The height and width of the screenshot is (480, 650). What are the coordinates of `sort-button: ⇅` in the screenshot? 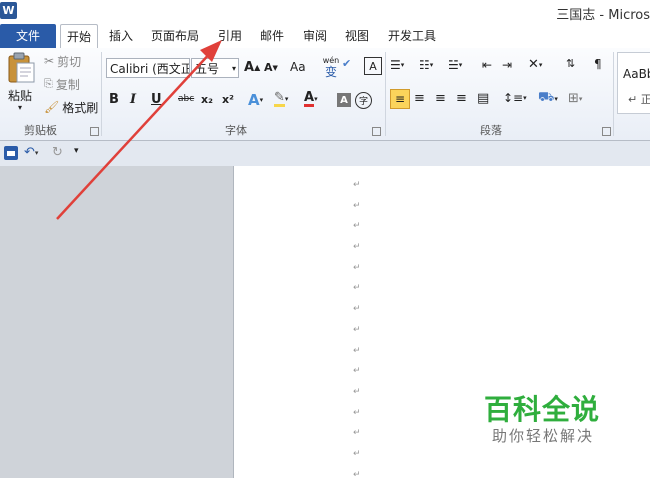 It's located at (570, 63).